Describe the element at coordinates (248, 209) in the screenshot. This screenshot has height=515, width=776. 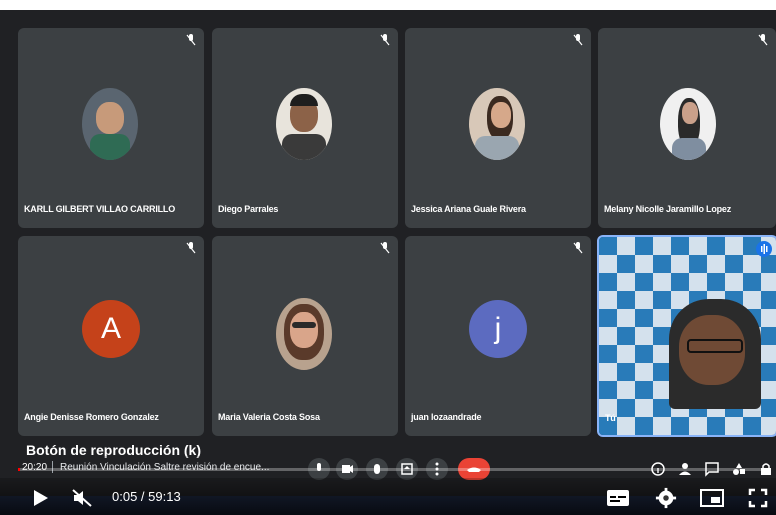
I see `participant-name: Diego Parrales` at that location.